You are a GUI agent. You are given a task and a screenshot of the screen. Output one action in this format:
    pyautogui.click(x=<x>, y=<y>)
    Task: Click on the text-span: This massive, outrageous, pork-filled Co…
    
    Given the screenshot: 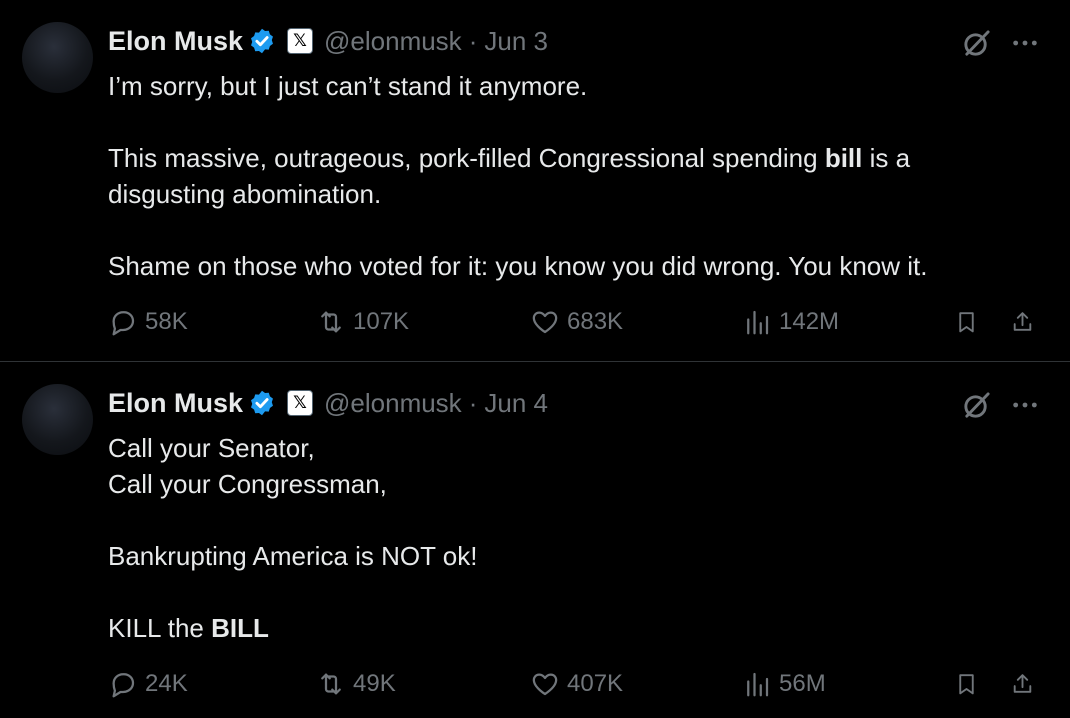 What is the action you would take?
    pyautogui.click(x=466, y=158)
    